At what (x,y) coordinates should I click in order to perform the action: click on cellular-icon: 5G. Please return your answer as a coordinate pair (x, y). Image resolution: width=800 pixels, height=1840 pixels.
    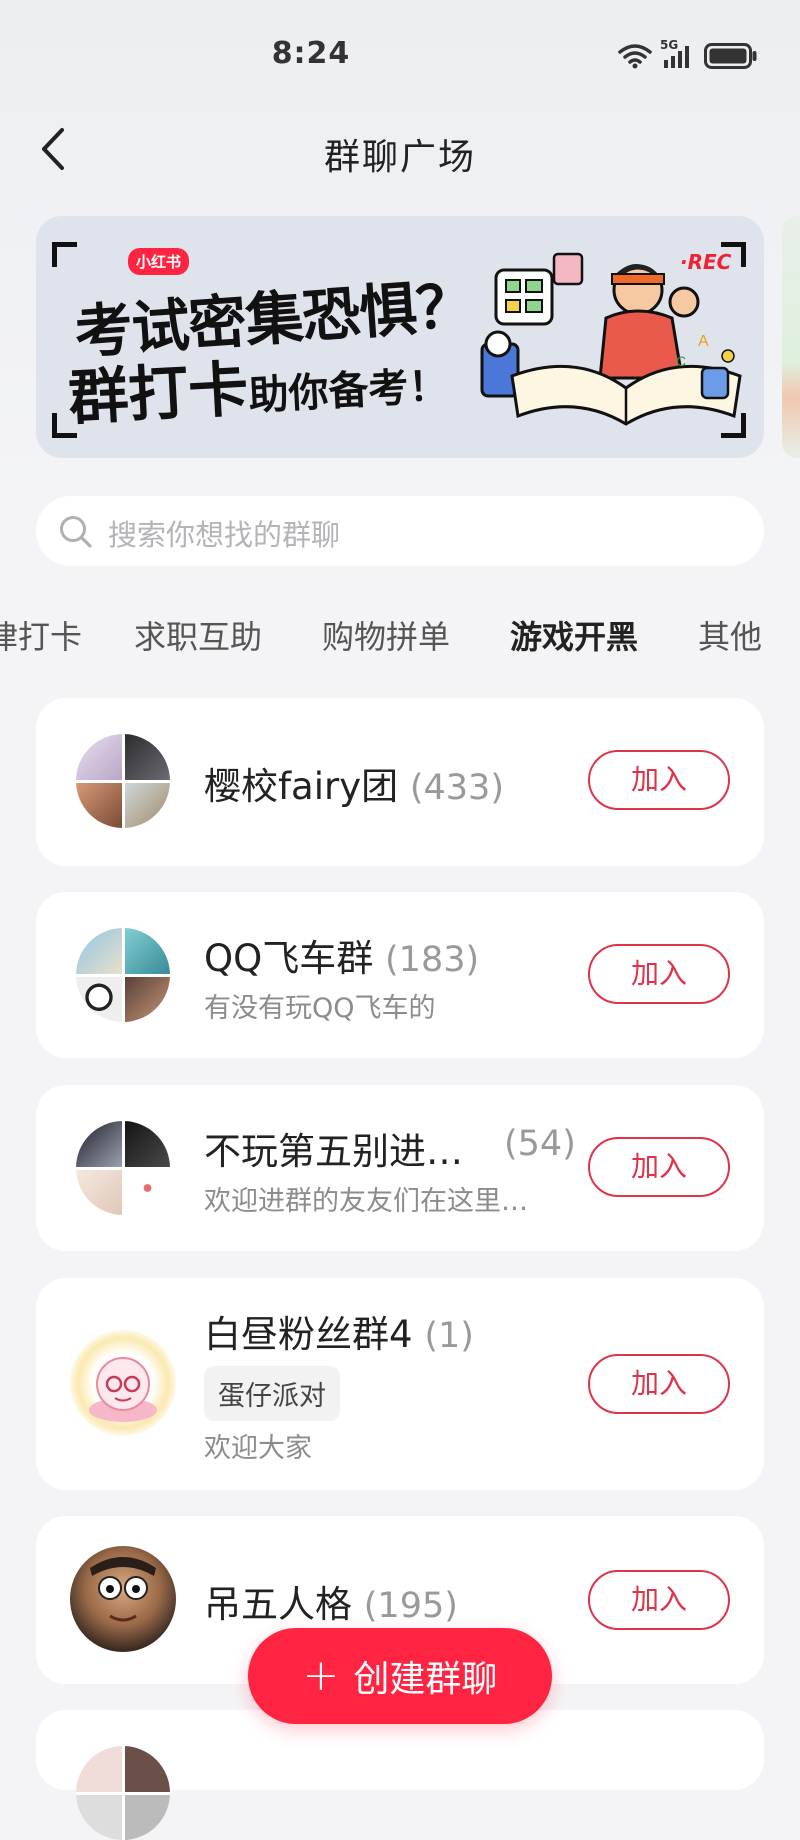
    Looking at the image, I should click on (678, 54).